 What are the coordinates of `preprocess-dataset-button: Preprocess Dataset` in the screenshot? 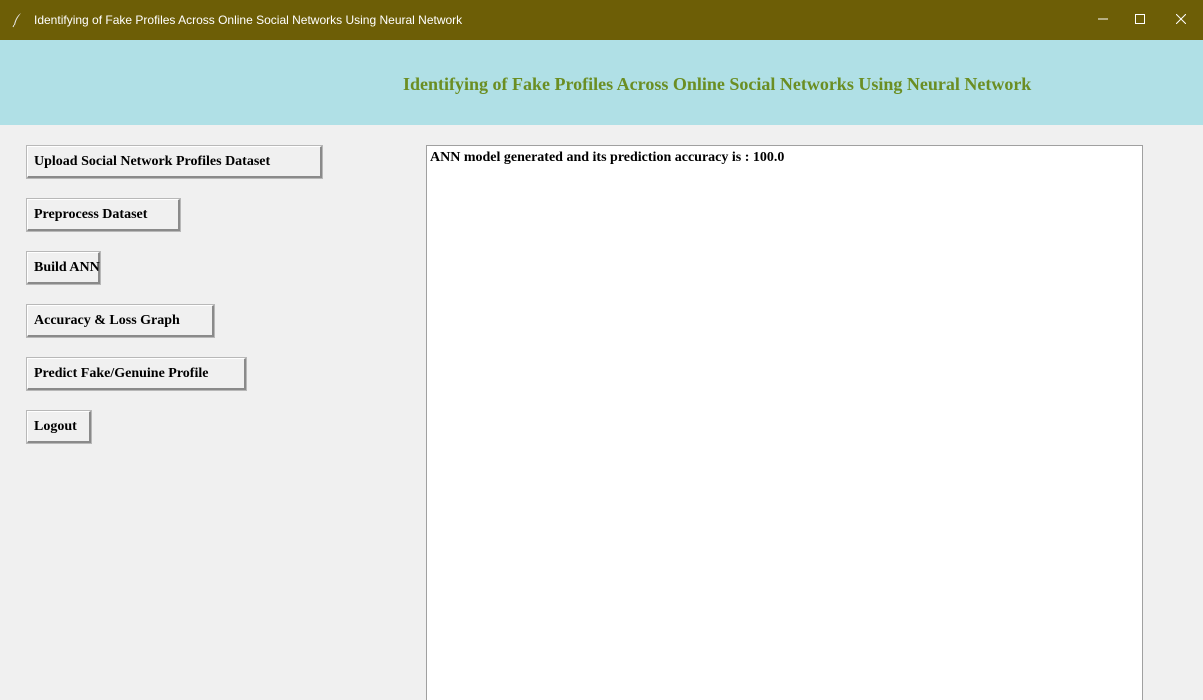 It's located at (103, 215).